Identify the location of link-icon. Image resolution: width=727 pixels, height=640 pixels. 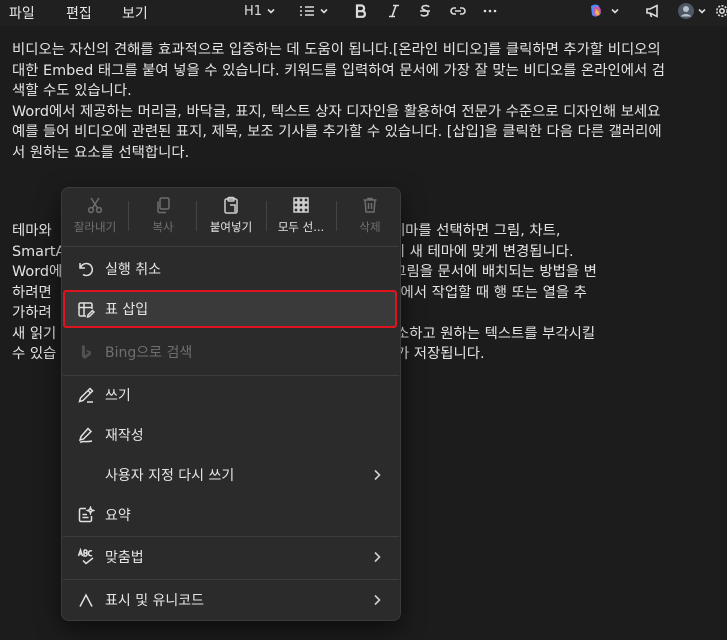
(458, 11).